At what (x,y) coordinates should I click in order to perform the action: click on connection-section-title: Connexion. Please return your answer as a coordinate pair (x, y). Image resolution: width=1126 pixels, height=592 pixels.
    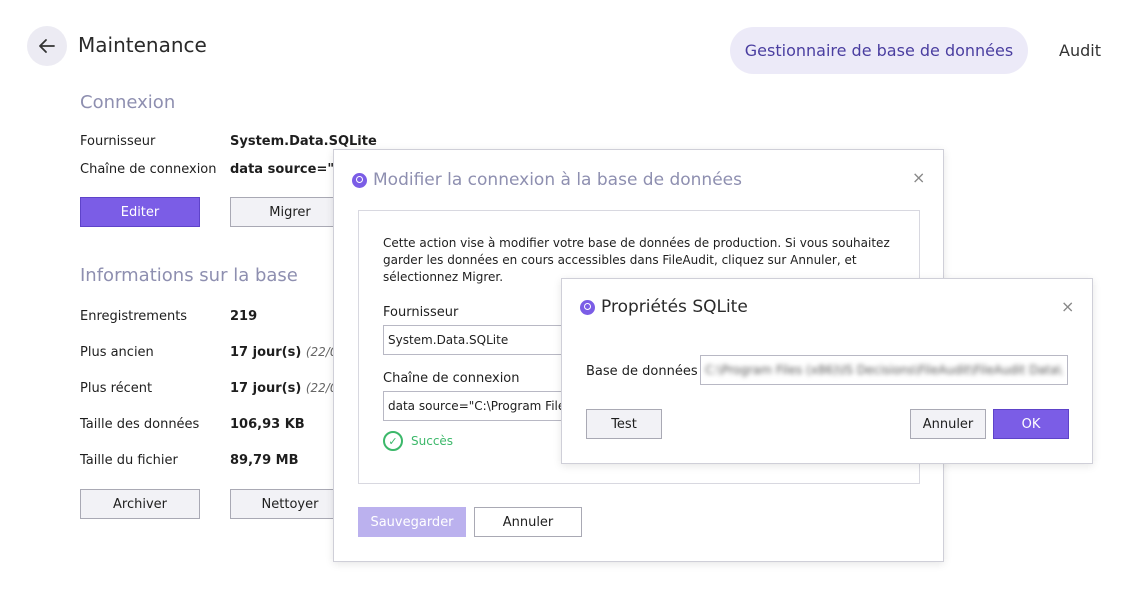
    Looking at the image, I should click on (128, 102).